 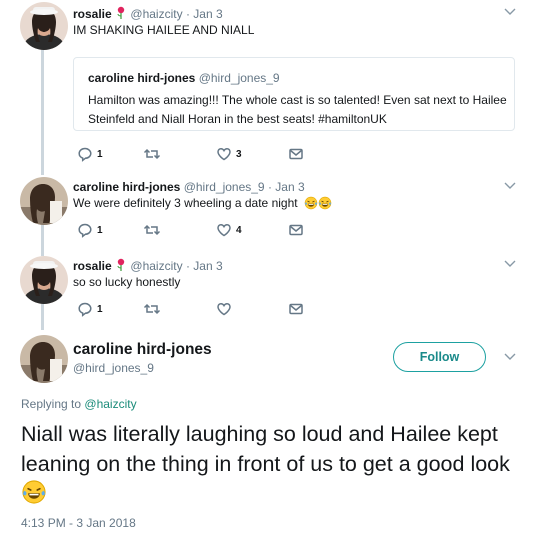 What do you see at coordinates (439, 357) in the screenshot?
I see `follow-button: Follow` at bounding box center [439, 357].